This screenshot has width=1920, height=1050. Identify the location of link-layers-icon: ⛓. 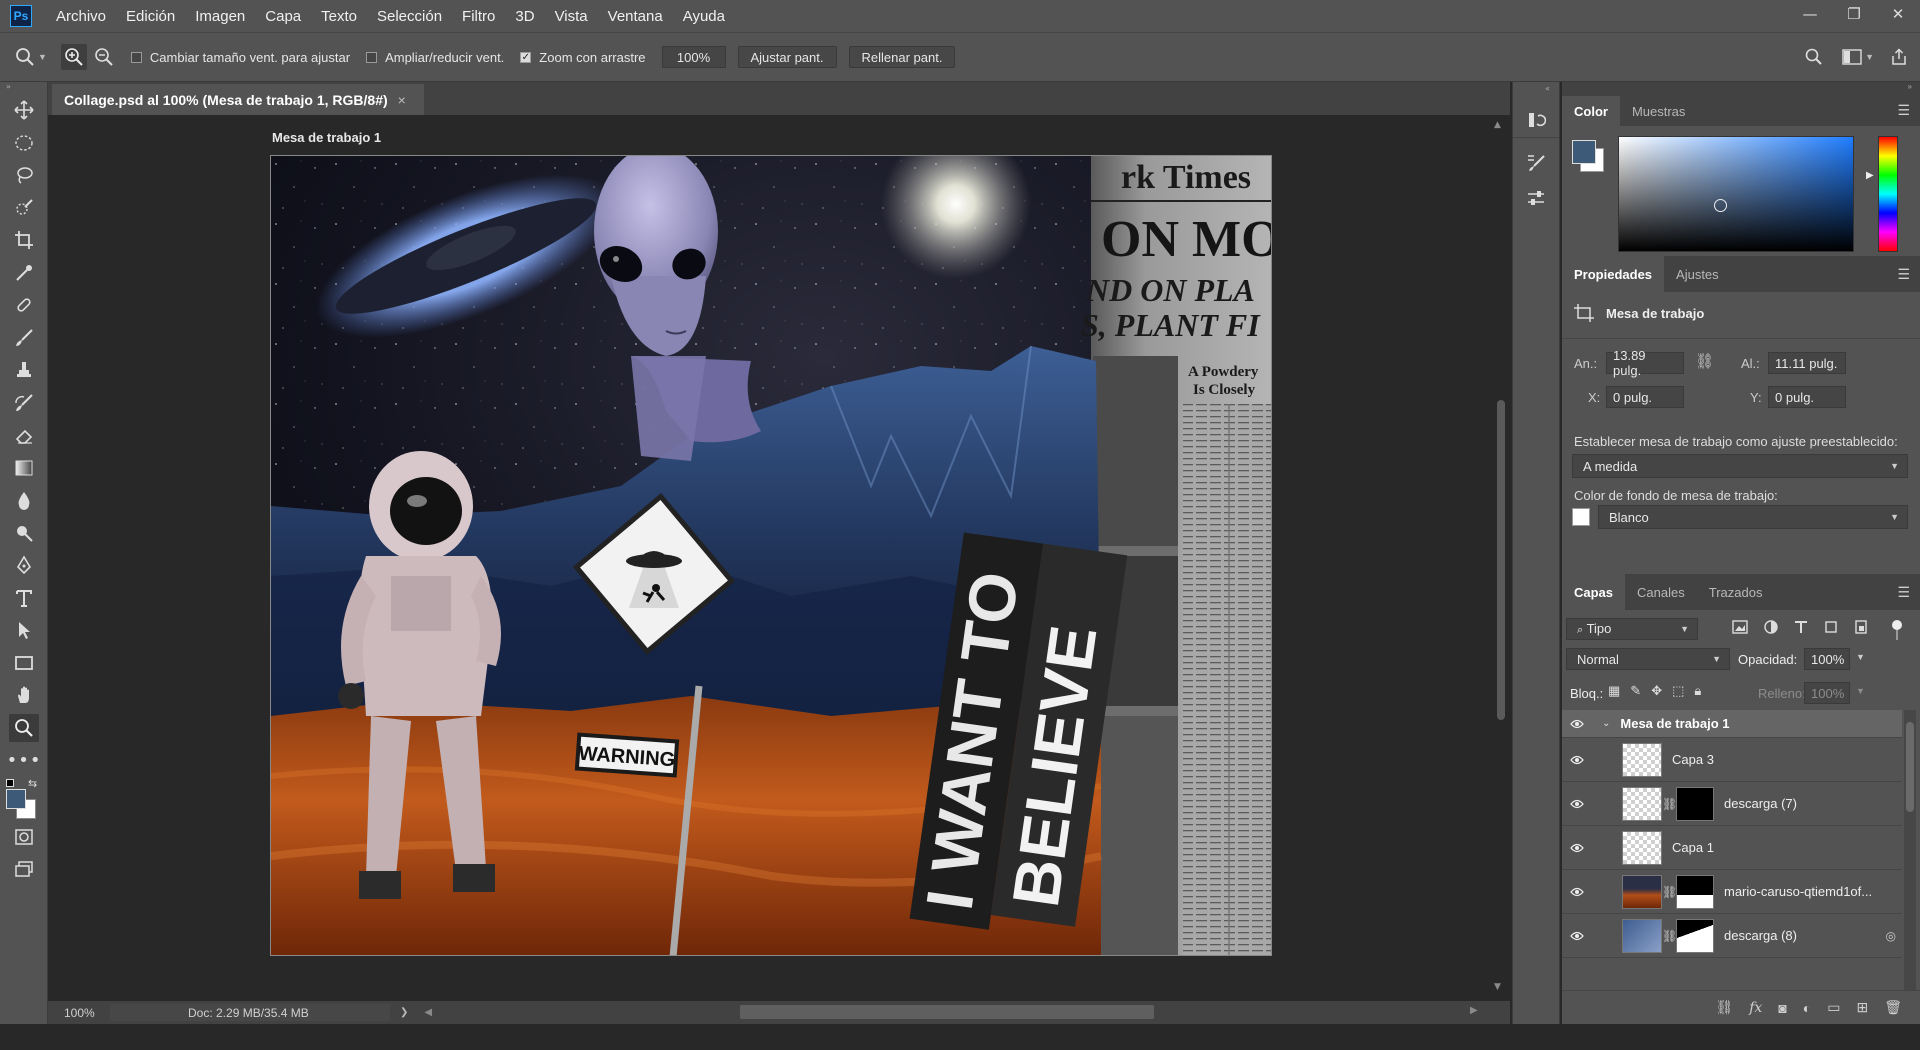
(1724, 1007).